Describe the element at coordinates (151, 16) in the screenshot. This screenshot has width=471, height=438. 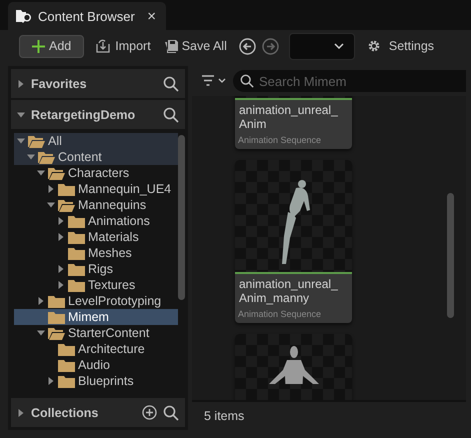
I see `close-button: ×` at that location.